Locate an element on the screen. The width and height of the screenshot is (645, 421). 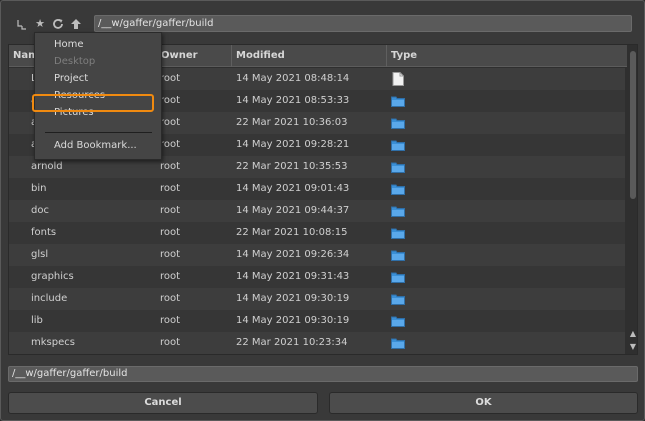
row-name: graphics is located at coordinates (52, 276).